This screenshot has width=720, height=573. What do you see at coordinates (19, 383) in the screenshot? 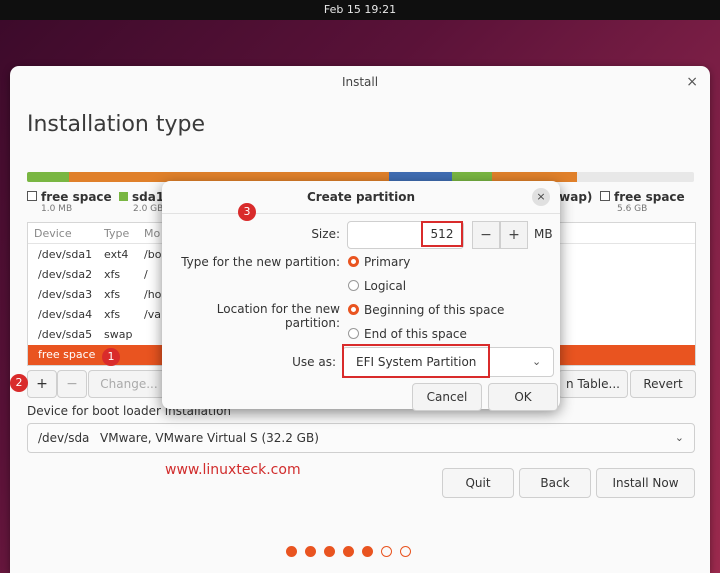
I see `annotation-marker-2: 2` at bounding box center [19, 383].